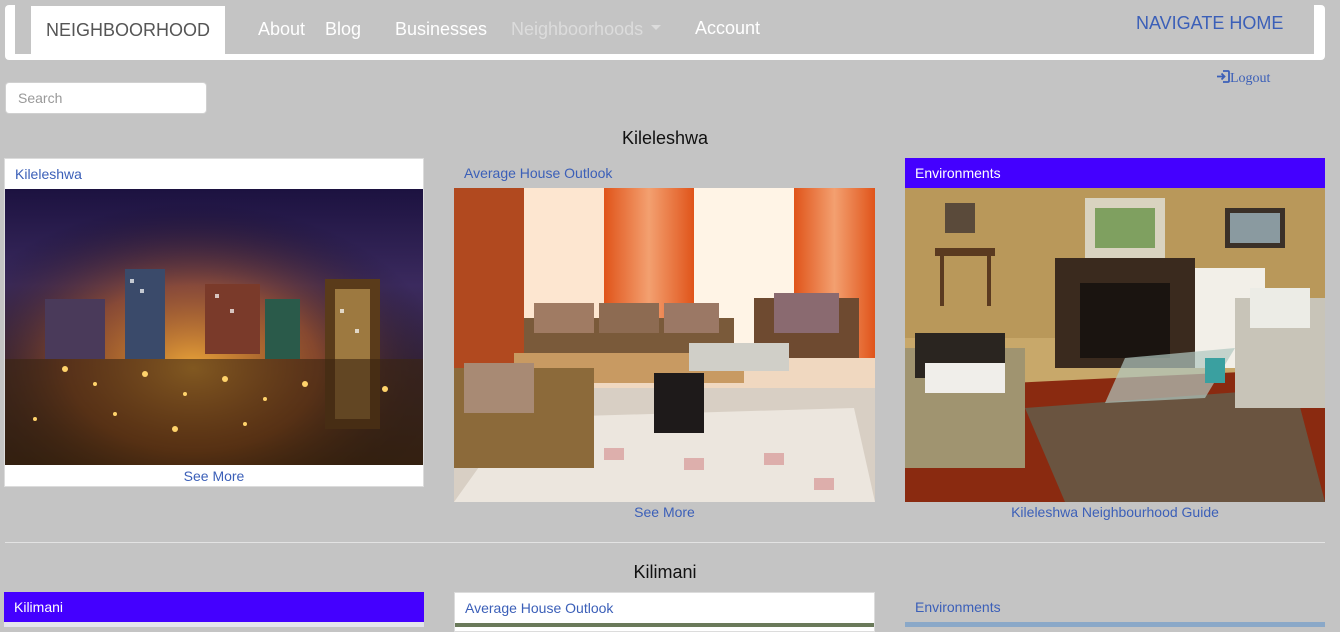 This screenshot has width=1340, height=632. I want to click on caret-down-icon, so click(656, 27).